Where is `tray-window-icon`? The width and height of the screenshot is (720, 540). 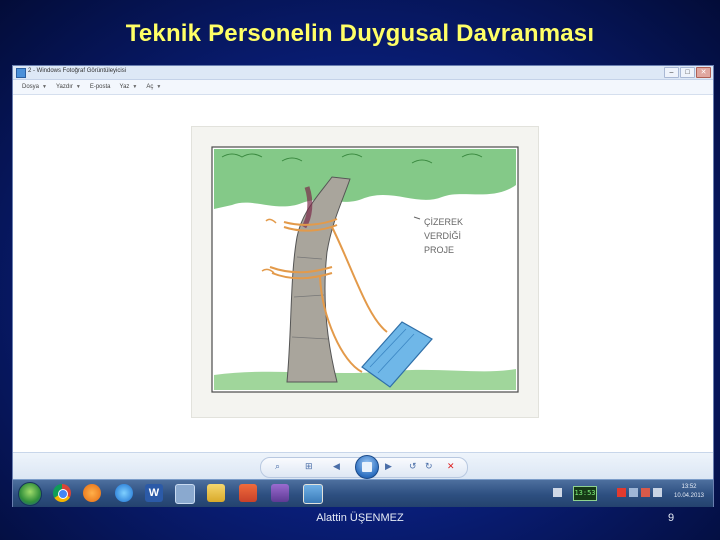 tray-window-icon is located at coordinates (557, 492).